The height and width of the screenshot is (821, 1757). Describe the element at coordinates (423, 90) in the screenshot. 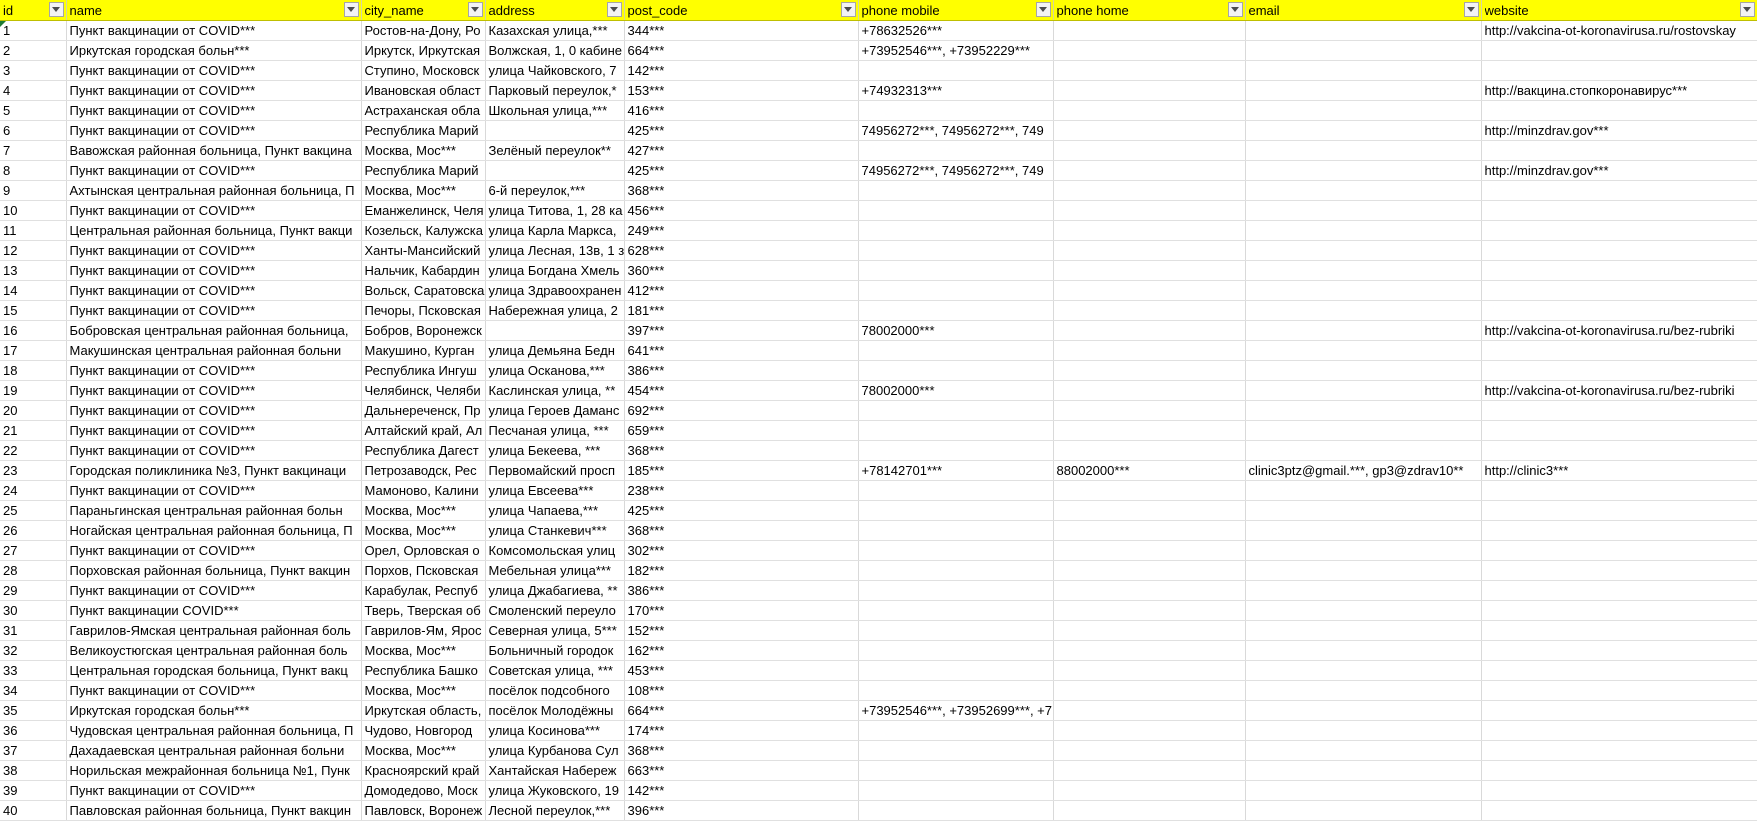

I see `cell-city-name: Ивановская област` at that location.